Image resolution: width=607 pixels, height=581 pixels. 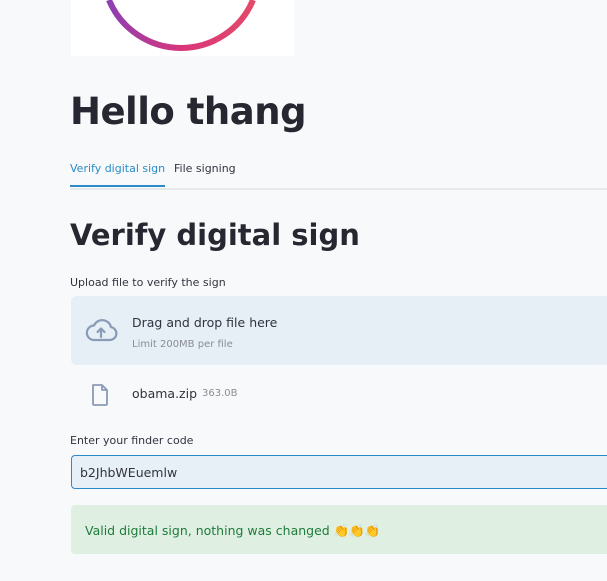 What do you see at coordinates (215, 235) in the screenshot?
I see `section-title: Verify digital sign` at bounding box center [215, 235].